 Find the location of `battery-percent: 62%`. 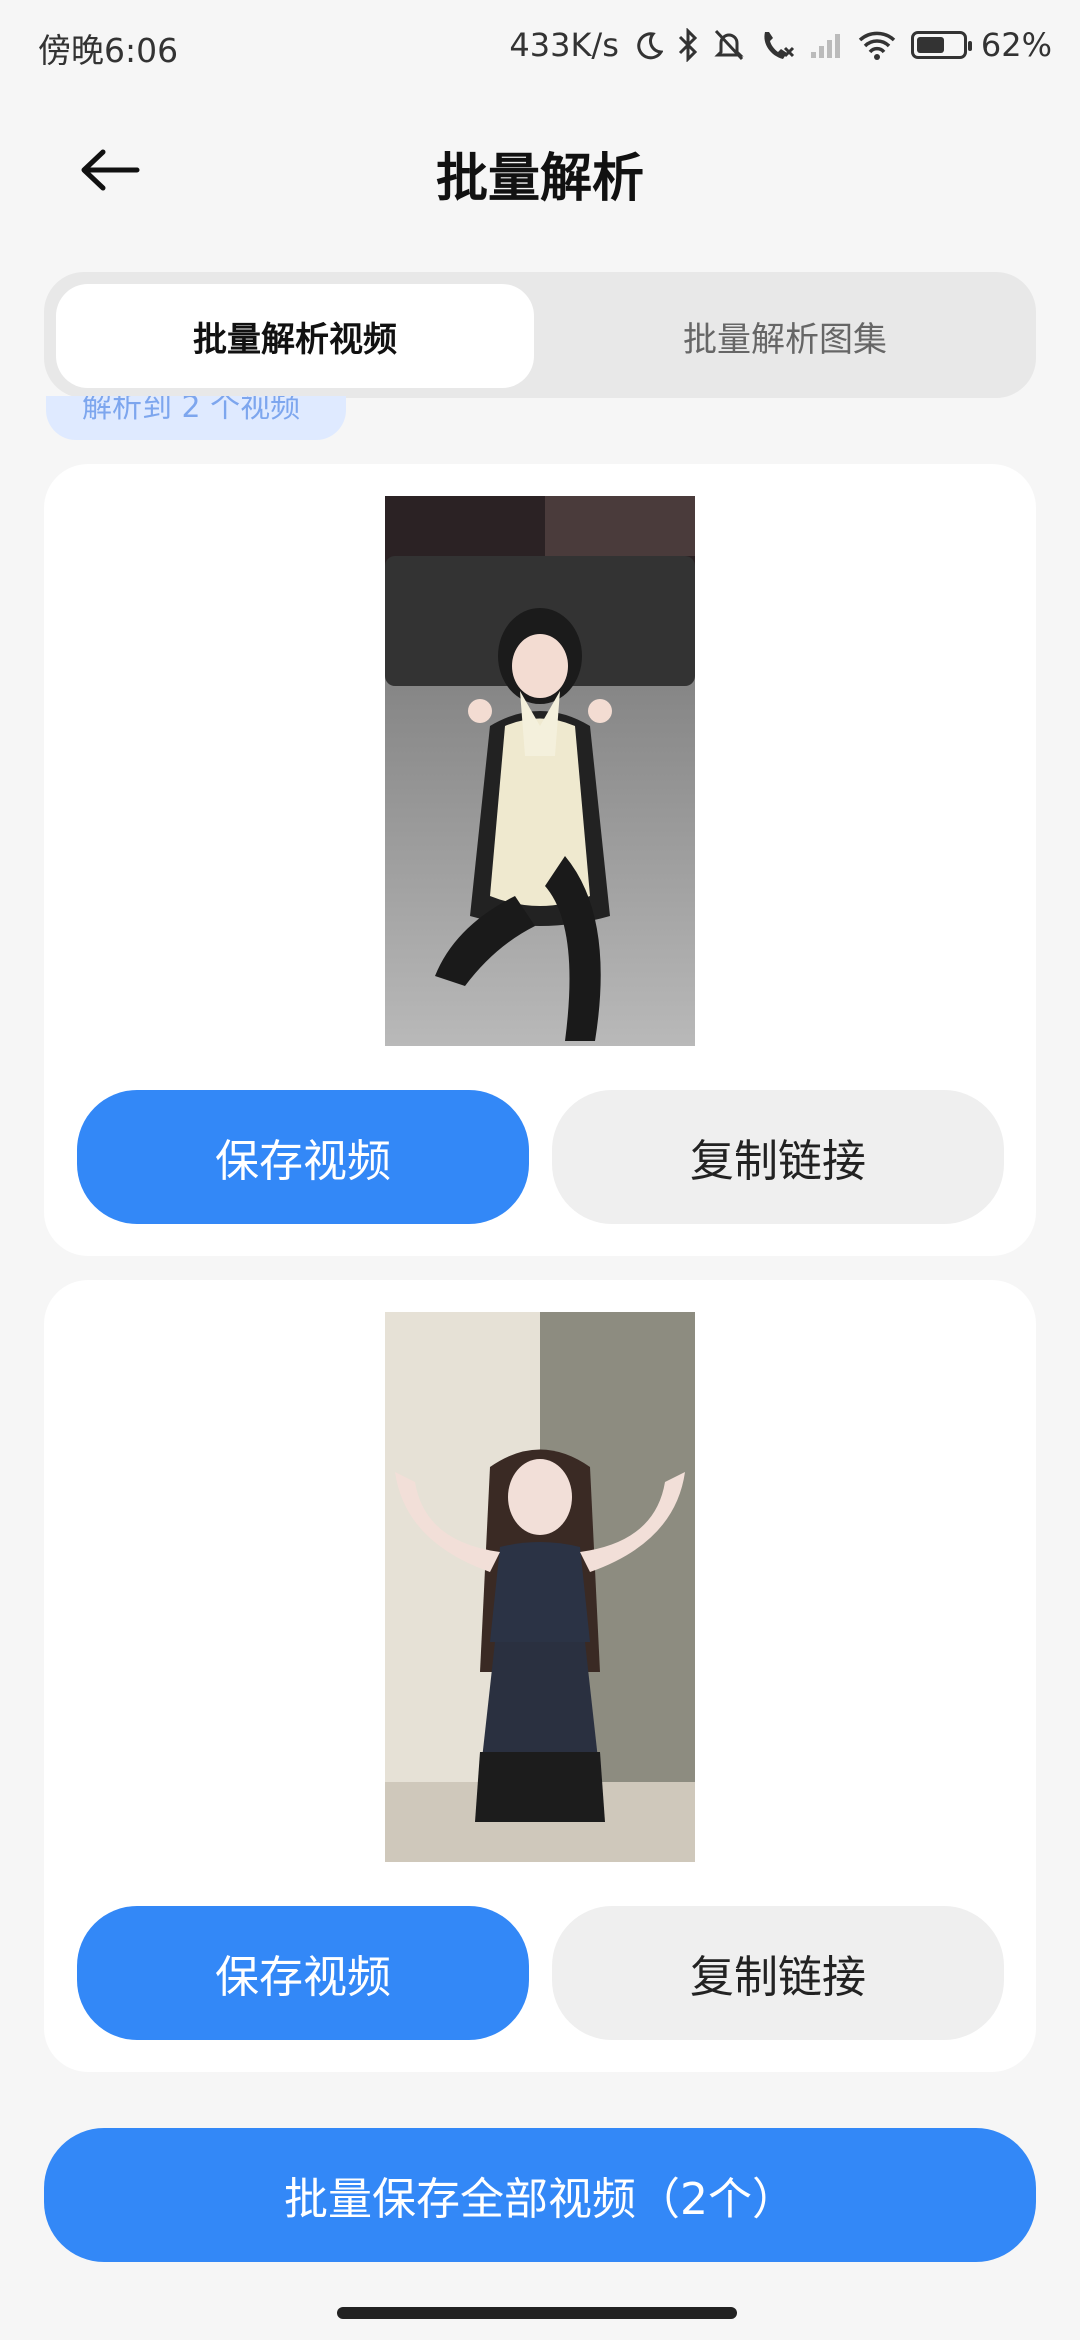

battery-percent: 62% is located at coordinates (1016, 45).